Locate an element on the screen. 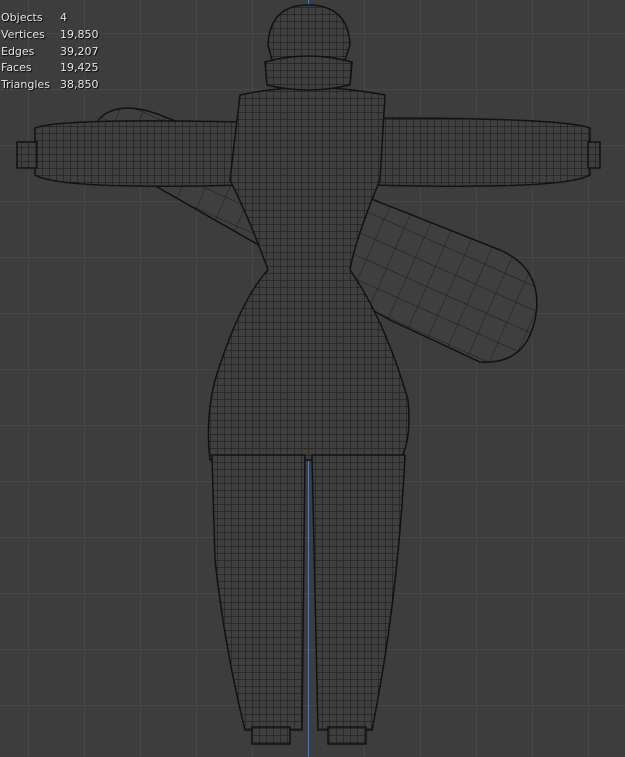  helmet is located at coordinates (309, 32).